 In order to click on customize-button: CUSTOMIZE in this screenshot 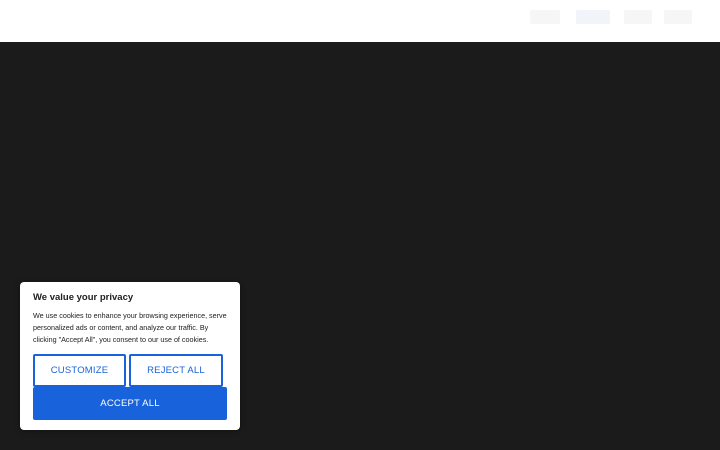, I will do `click(79, 370)`.